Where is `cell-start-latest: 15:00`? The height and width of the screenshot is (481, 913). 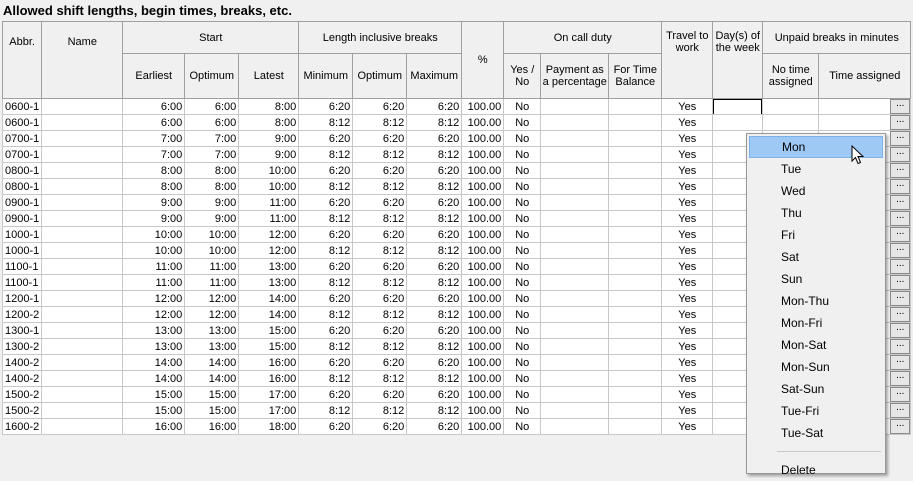
cell-start-latest: 15:00 is located at coordinates (269, 346).